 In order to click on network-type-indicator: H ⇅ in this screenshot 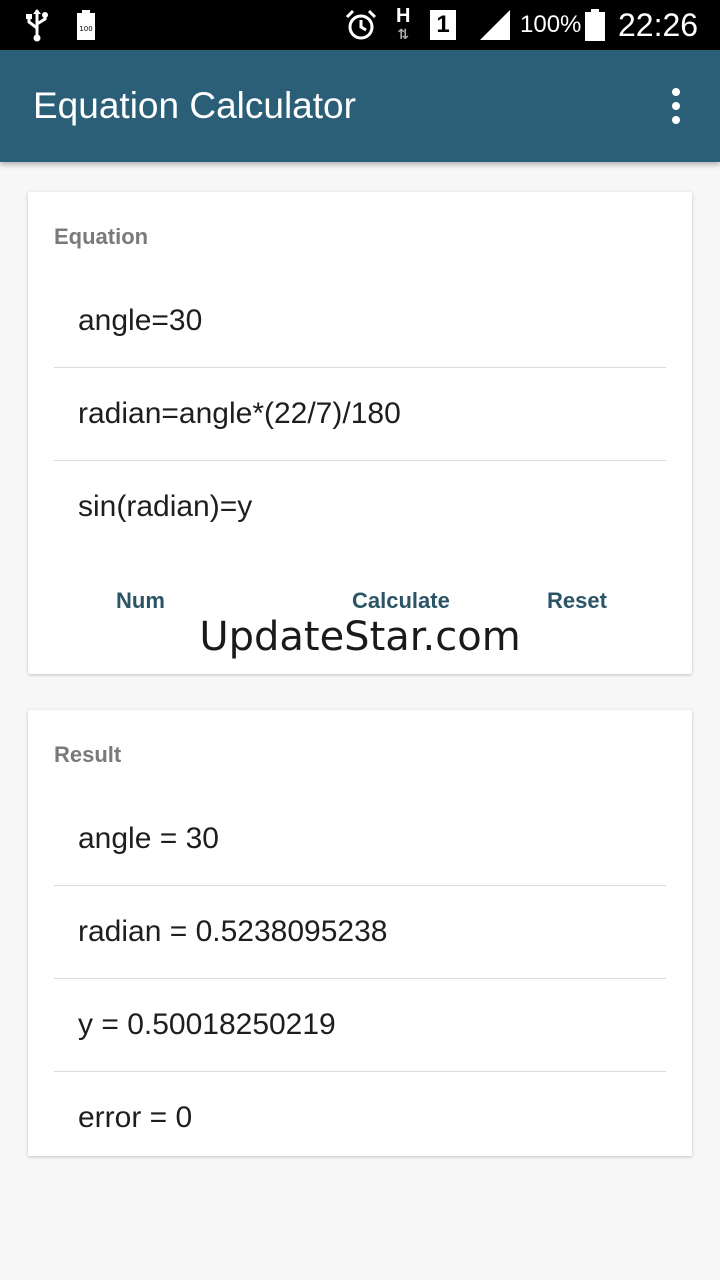, I will do `click(403, 25)`.